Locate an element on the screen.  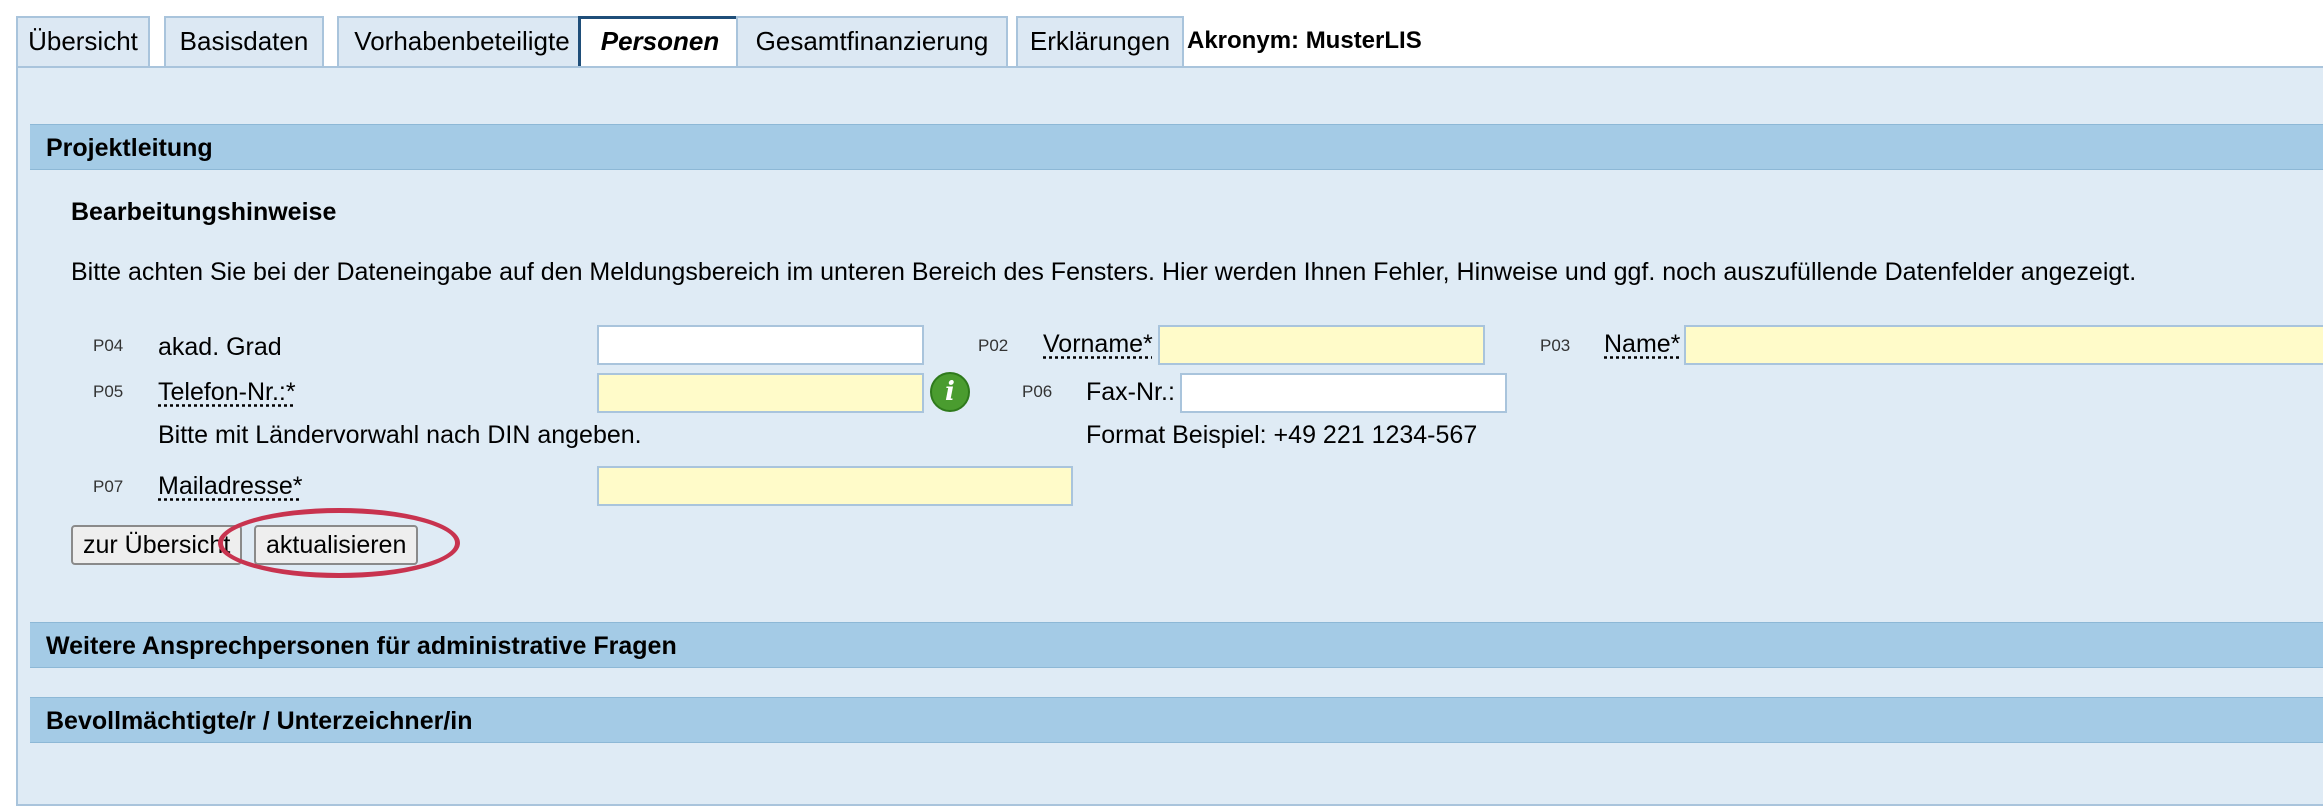
fax-input is located at coordinates (1343, 393).